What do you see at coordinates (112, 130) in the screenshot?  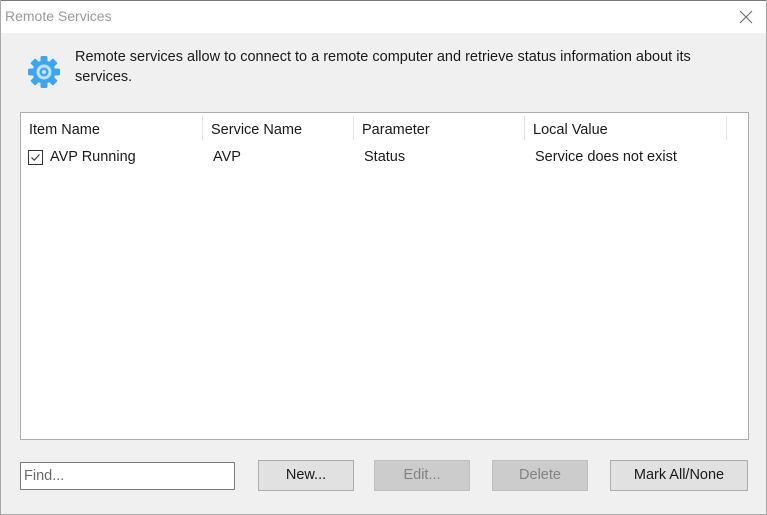 I see `column-header-item-name: Item Name` at bounding box center [112, 130].